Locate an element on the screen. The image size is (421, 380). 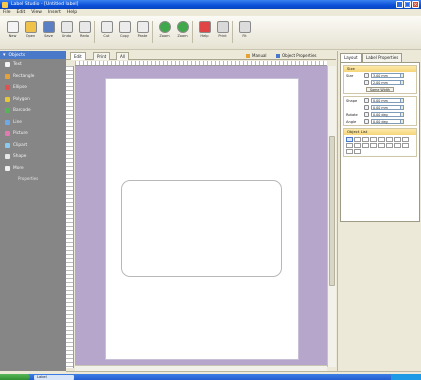
toolbar-button-10: Help is located at coordinates (204, 33).